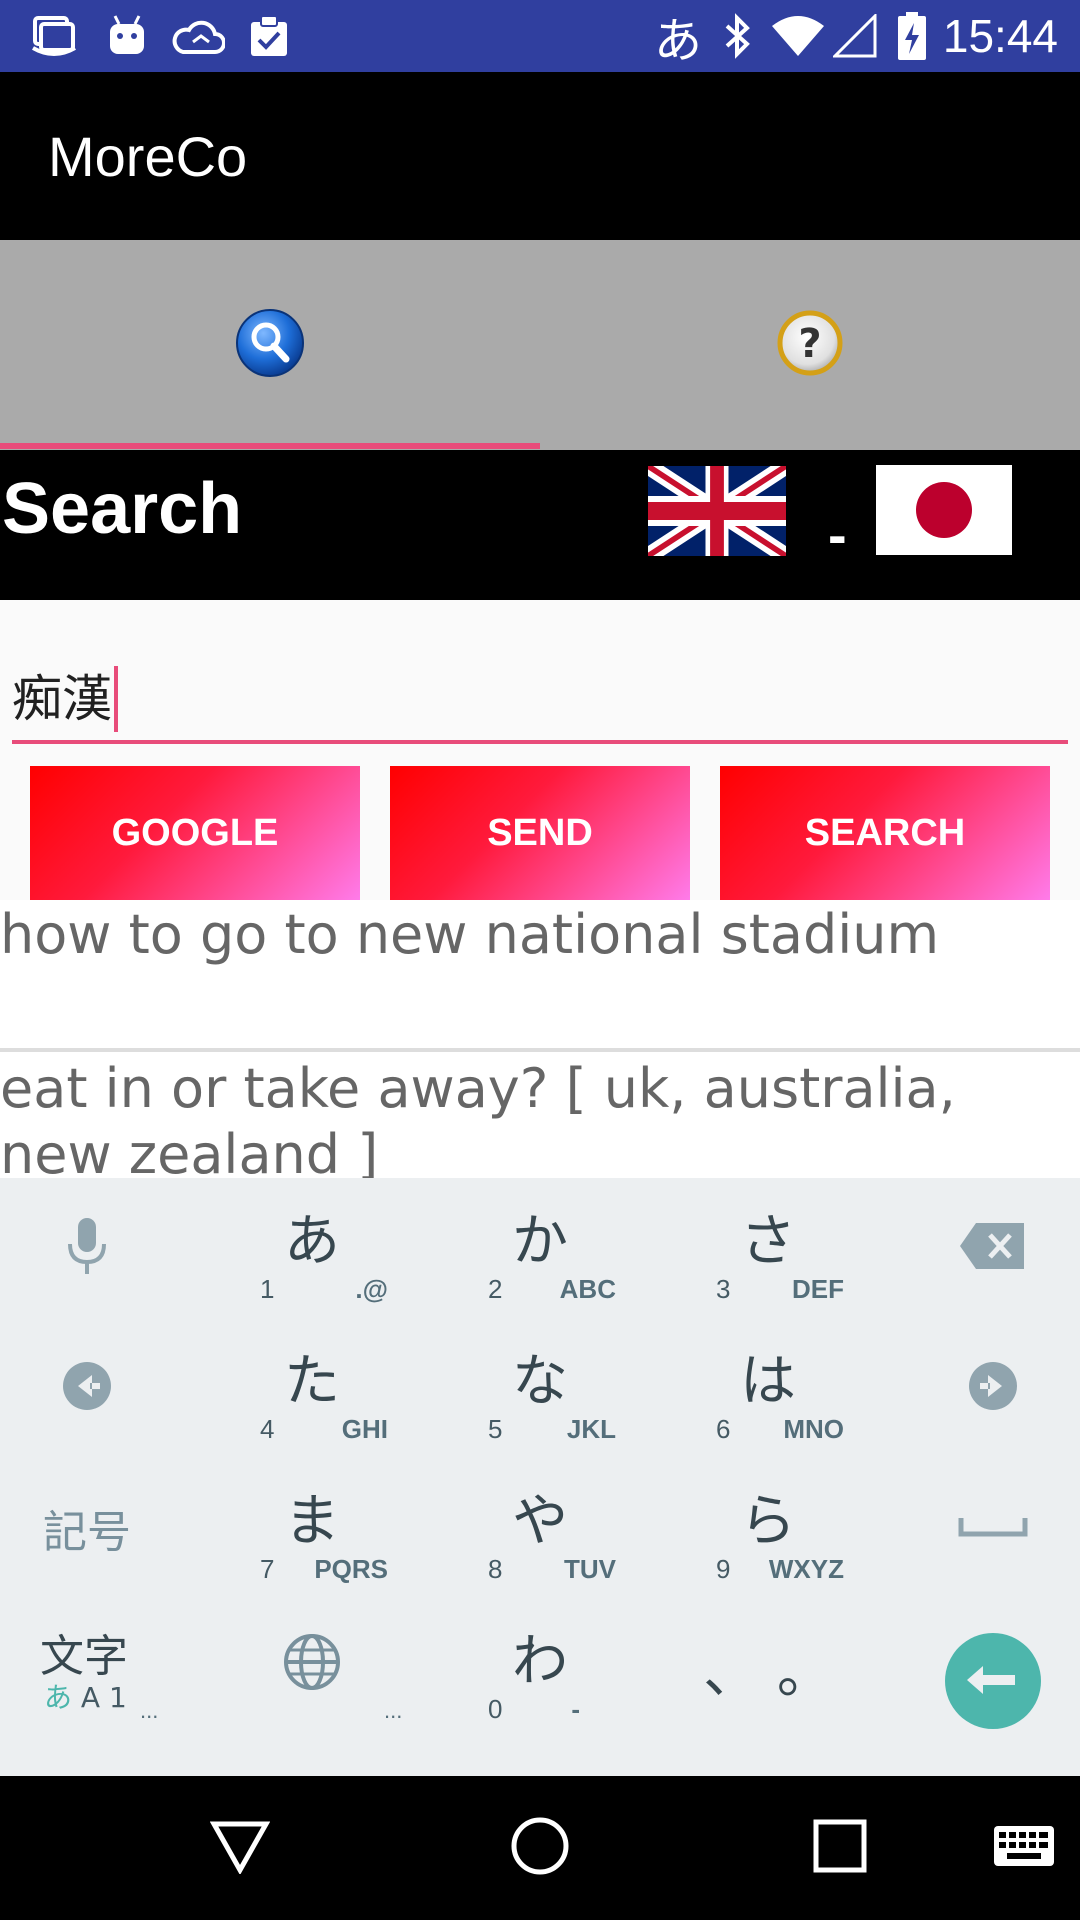 This screenshot has width=1080, height=1920. Describe the element at coordinates (65, 699) in the screenshot. I see `search-input-text: 痴漢` at that location.